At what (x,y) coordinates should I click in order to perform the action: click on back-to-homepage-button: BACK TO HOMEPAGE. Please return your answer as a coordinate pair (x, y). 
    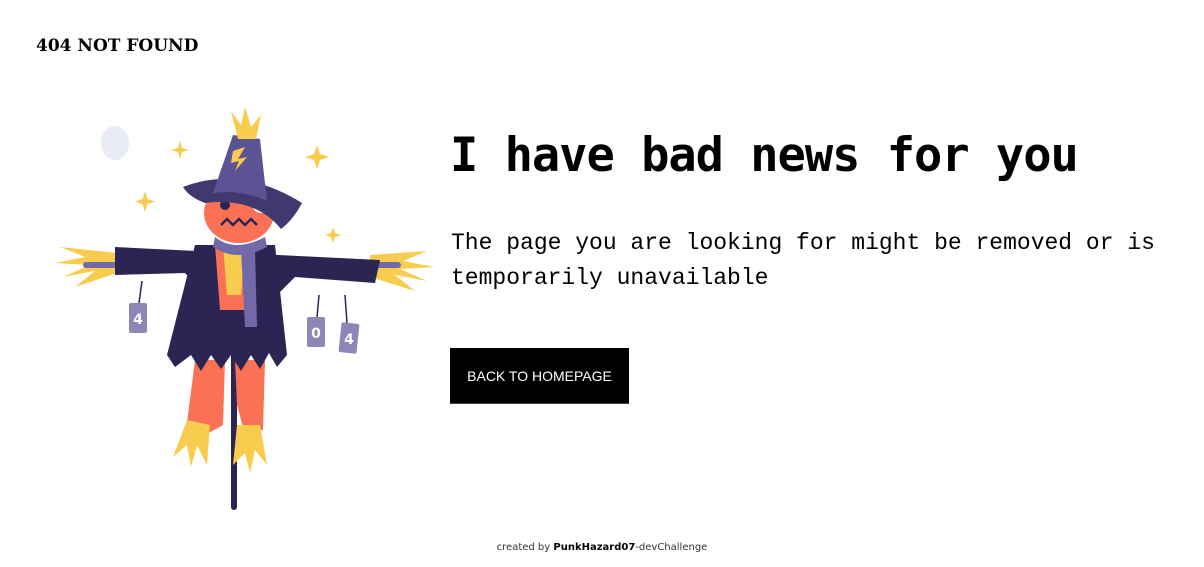
    Looking at the image, I should click on (539, 375).